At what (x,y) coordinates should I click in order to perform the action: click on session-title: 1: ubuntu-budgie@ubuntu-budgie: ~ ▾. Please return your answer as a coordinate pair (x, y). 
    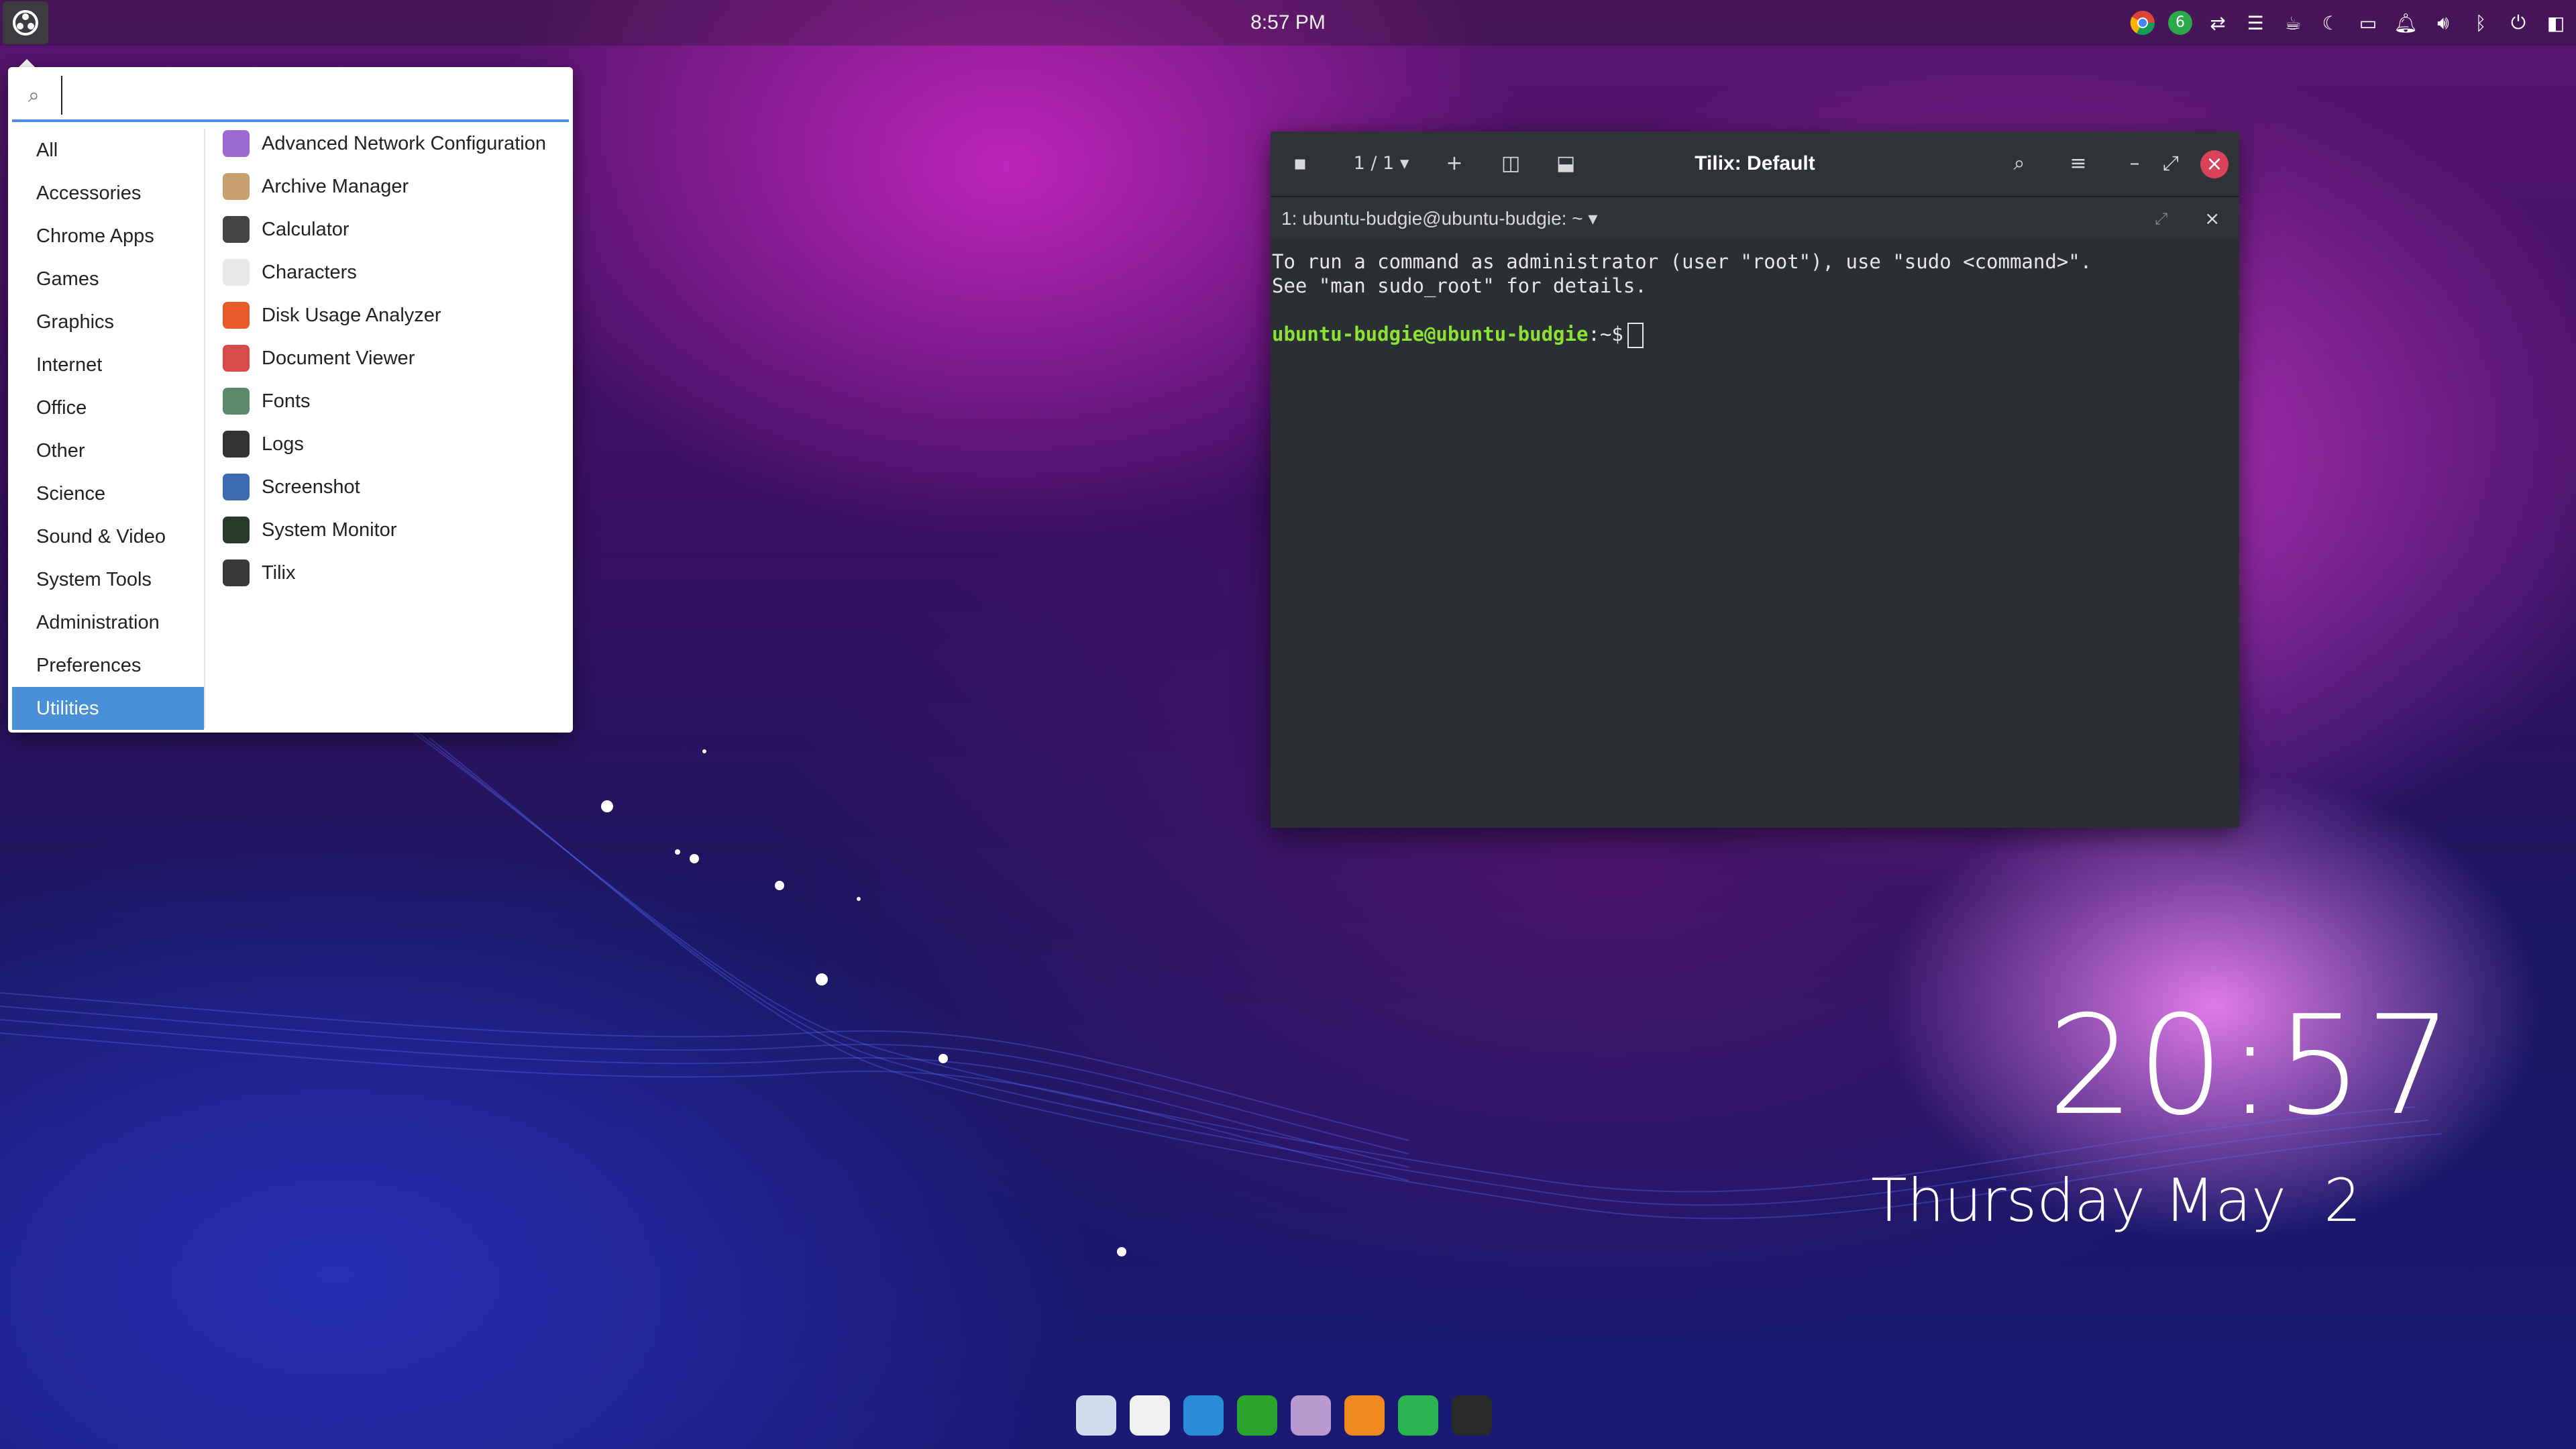
    Looking at the image, I should click on (1439, 218).